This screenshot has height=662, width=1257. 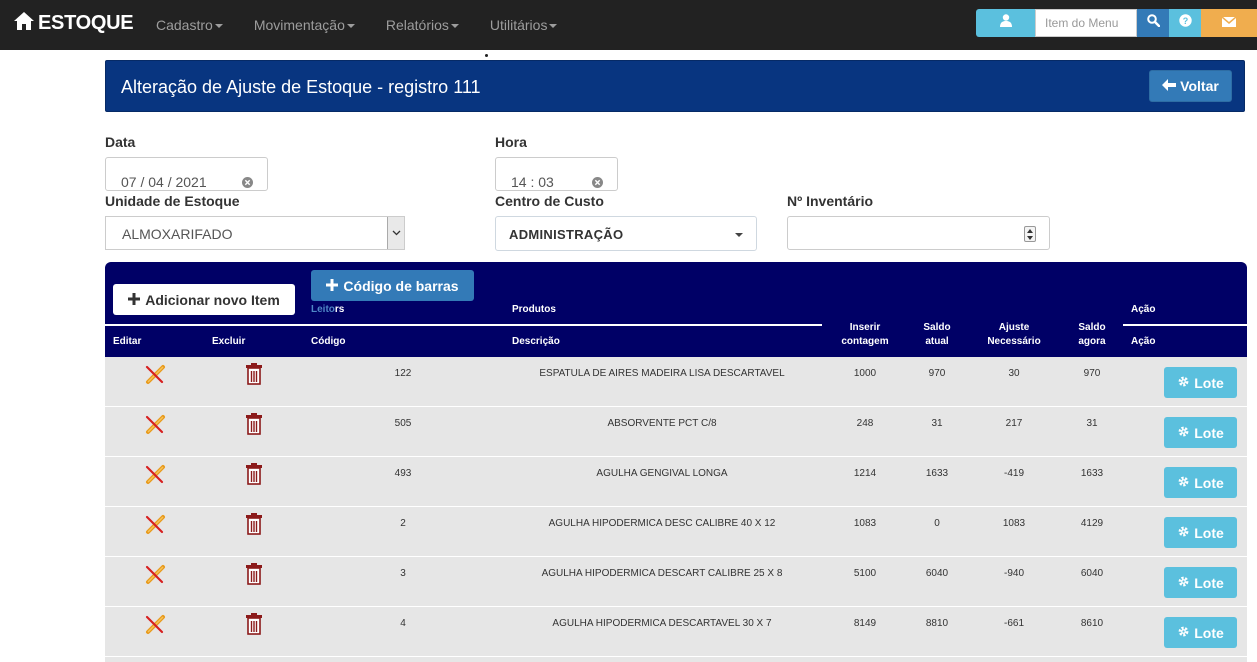 I want to click on item-count: 248, so click(x=865, y=423).